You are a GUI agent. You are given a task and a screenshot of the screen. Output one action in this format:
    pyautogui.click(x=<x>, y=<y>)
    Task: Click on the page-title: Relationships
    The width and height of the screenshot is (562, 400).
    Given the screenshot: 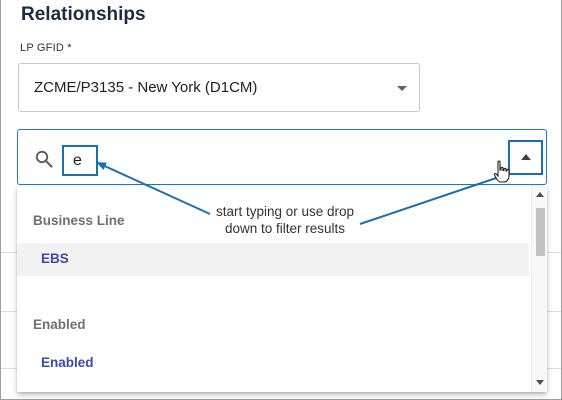 What is the action you would take?
    pyautogui.click(x=83, y=14)
    